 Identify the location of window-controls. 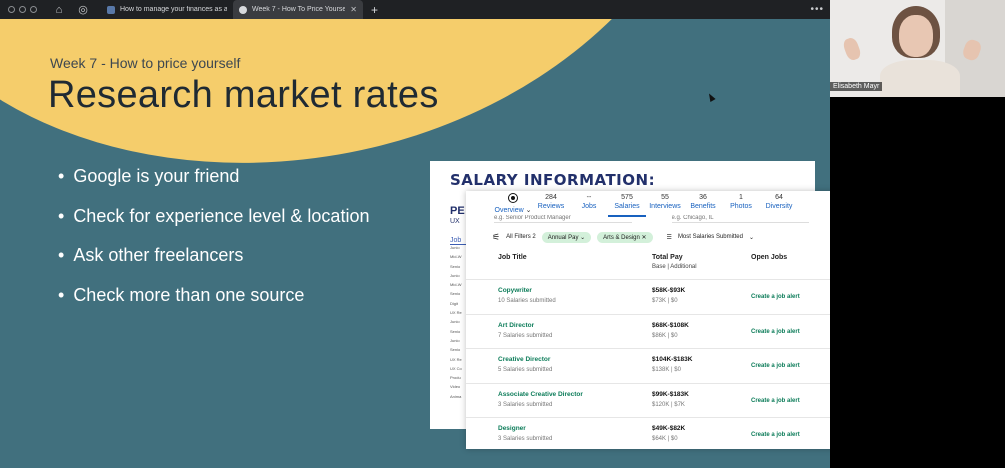
(22, 9).